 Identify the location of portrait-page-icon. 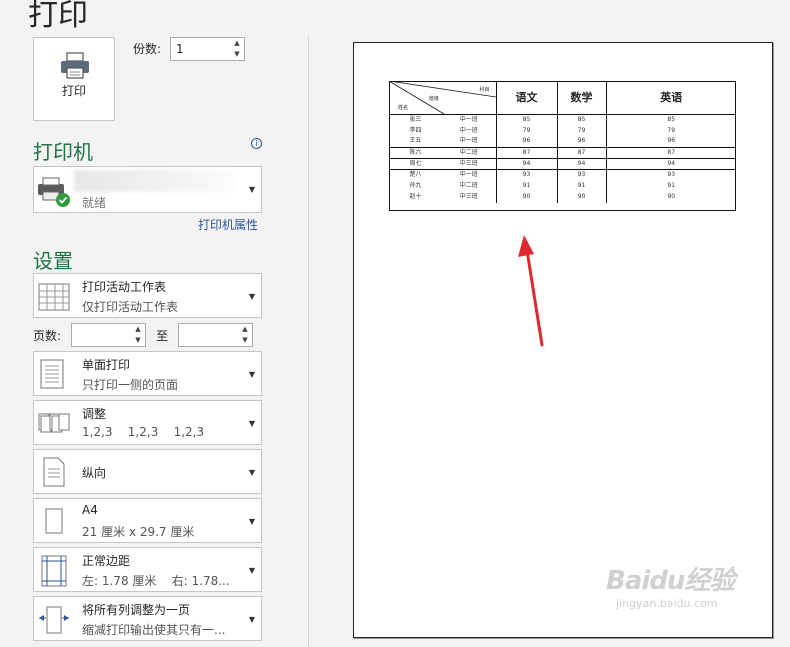
(54, 472).